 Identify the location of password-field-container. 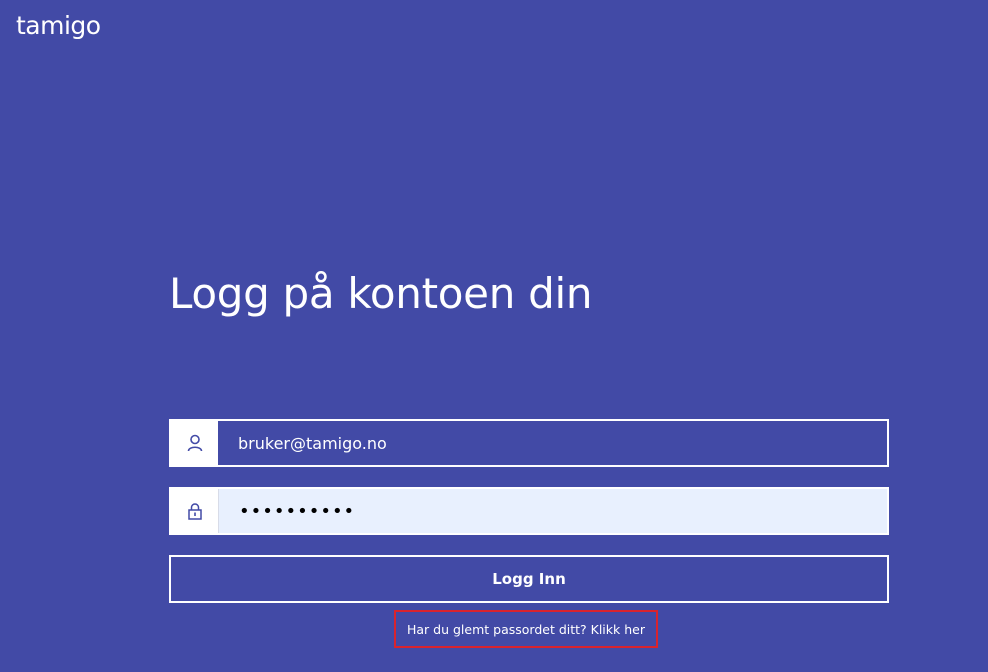
(529, 511).